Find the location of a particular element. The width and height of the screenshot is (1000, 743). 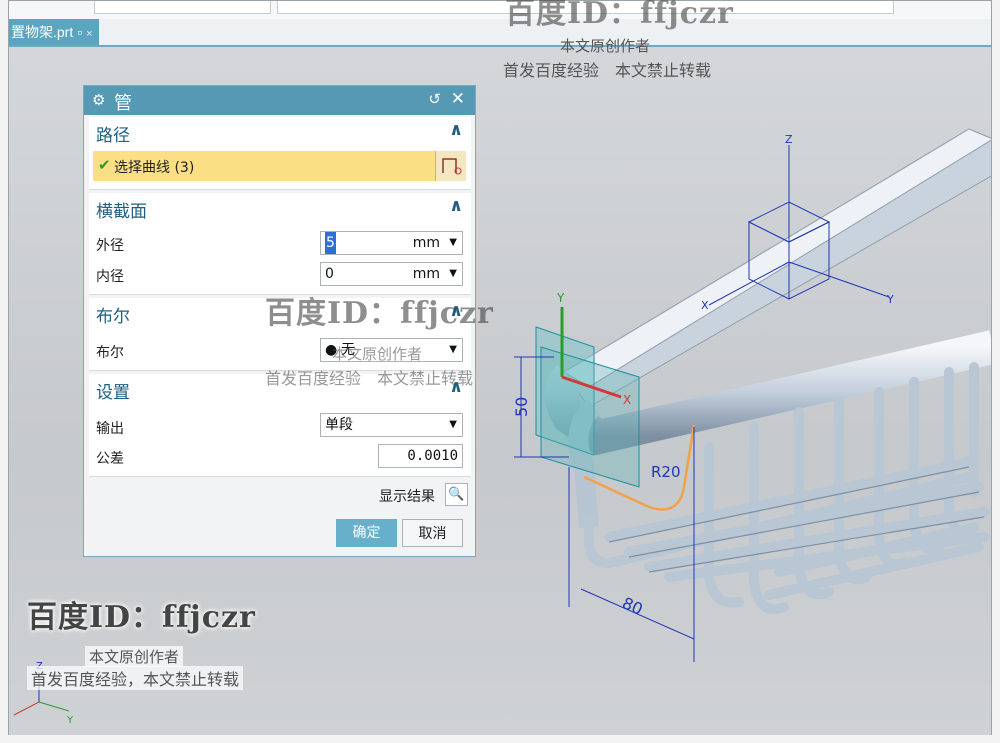

watermark-bl-id: 百度ID：ffjczr is located at coordinates (141, 617).